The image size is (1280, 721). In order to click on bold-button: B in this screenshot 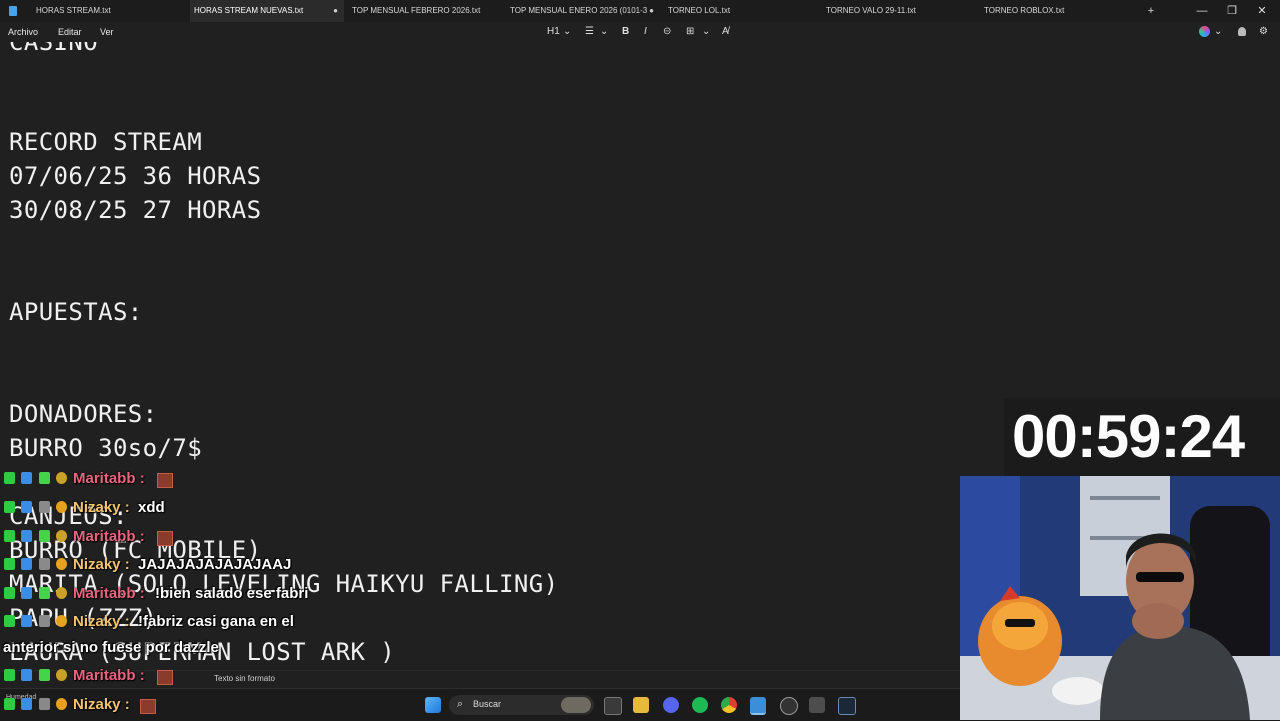, I will do `click(625, 32)`.